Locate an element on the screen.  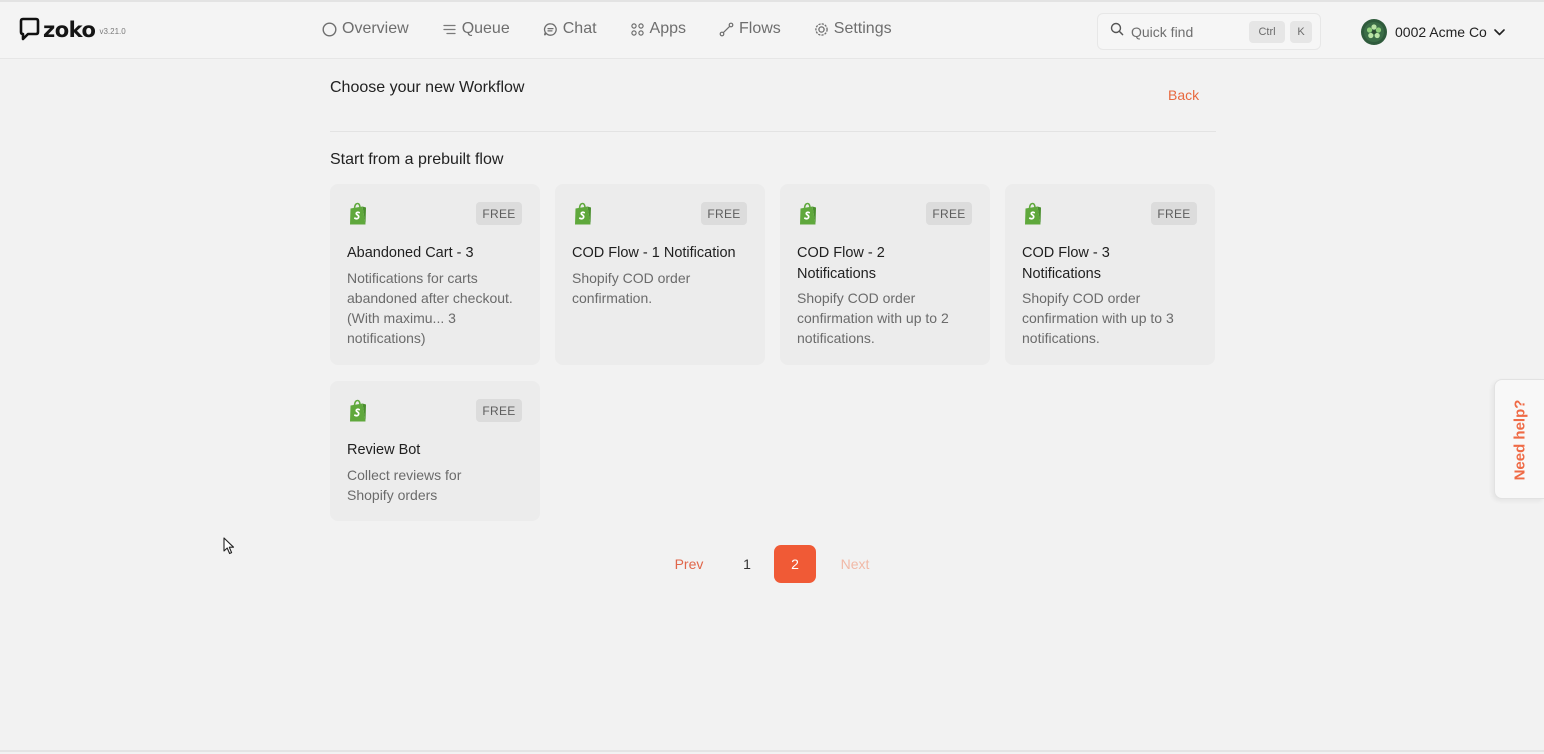
flow-card-description: Collect reviews for Shopify orders is located at coordinates (404, 485).